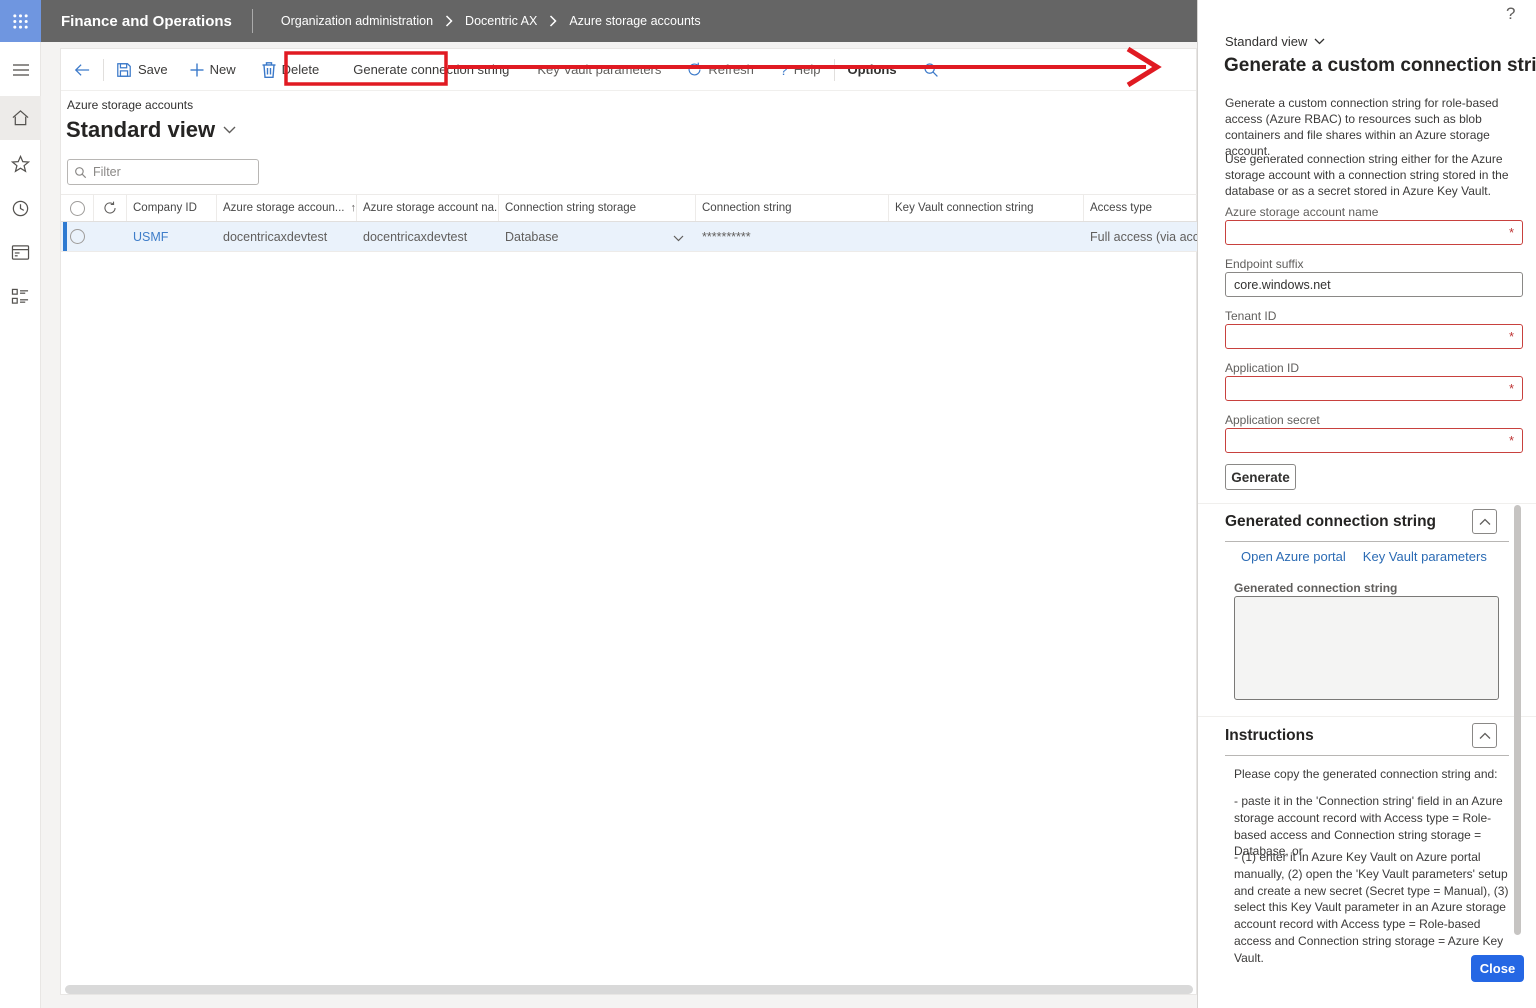 The image size is (1536, 1008). What do you see at coordinates (792, 236) in the screenshot?
I see `cell-connection-string: **********` at bounding box center [792, 236].